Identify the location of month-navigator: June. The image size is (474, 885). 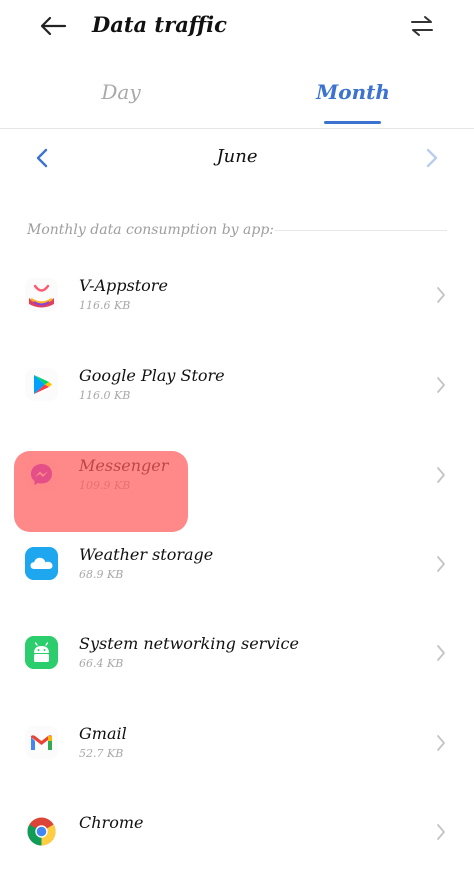
(237, 158).